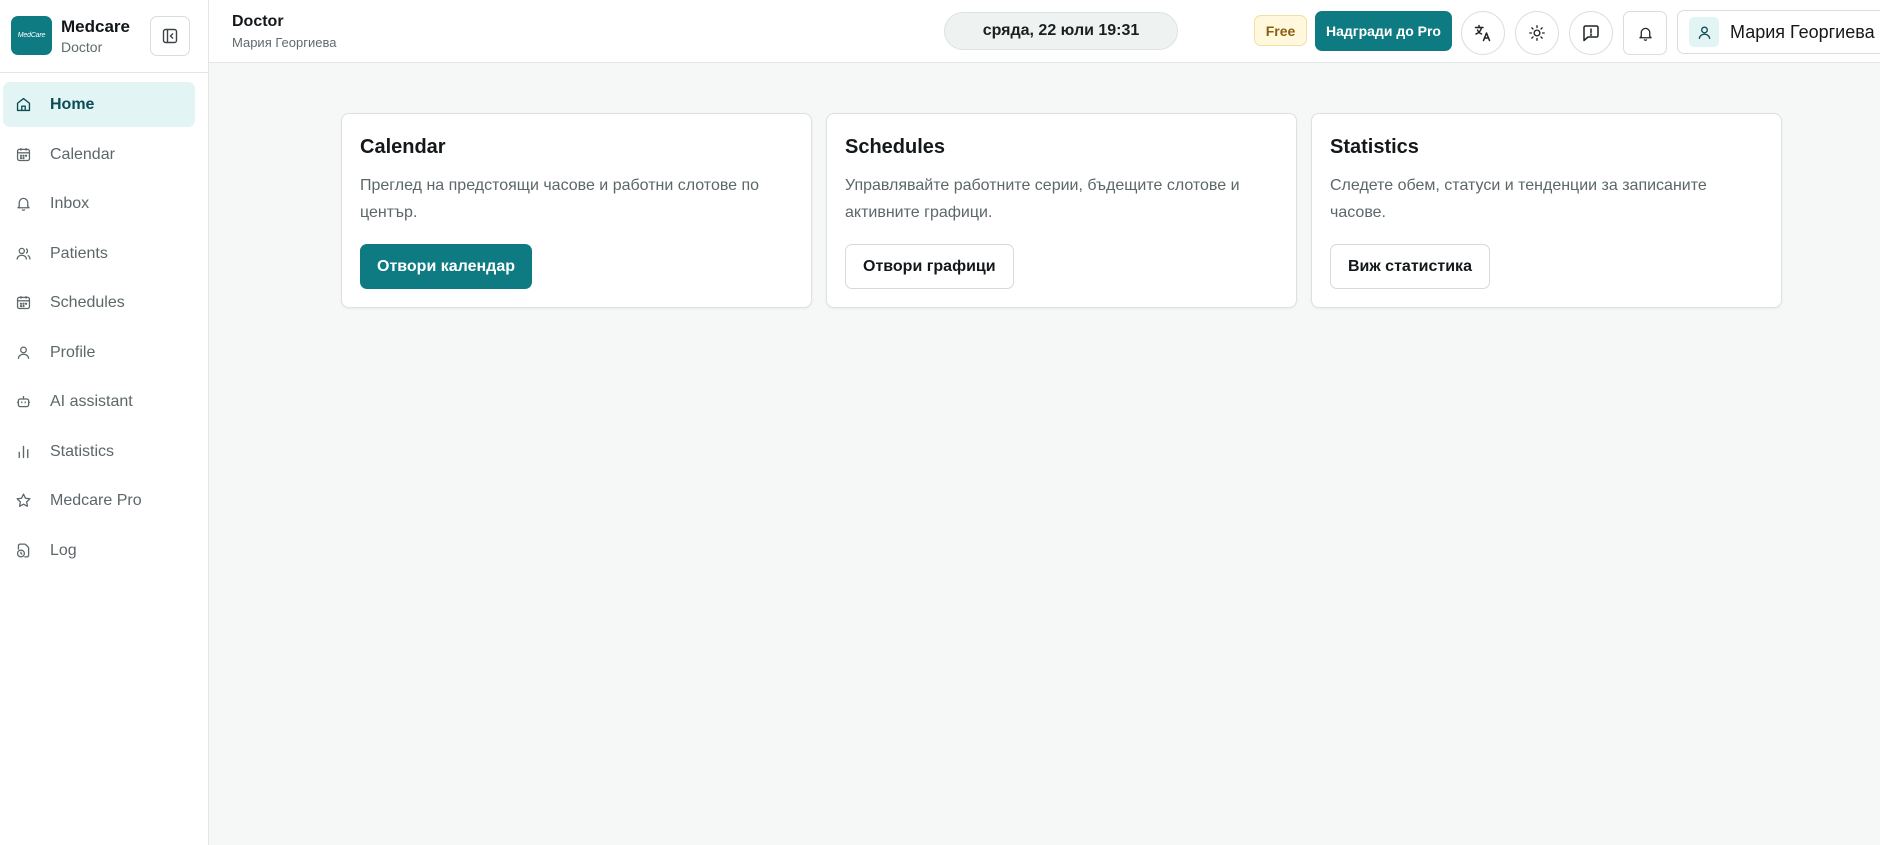 Image resolution: width=1880 pixels, height=845 pixels. What do you see at coordinates (70, 203) in the screenshot?
I see `sidebar-item-label: Inbox` at bounding box center [70, 203].